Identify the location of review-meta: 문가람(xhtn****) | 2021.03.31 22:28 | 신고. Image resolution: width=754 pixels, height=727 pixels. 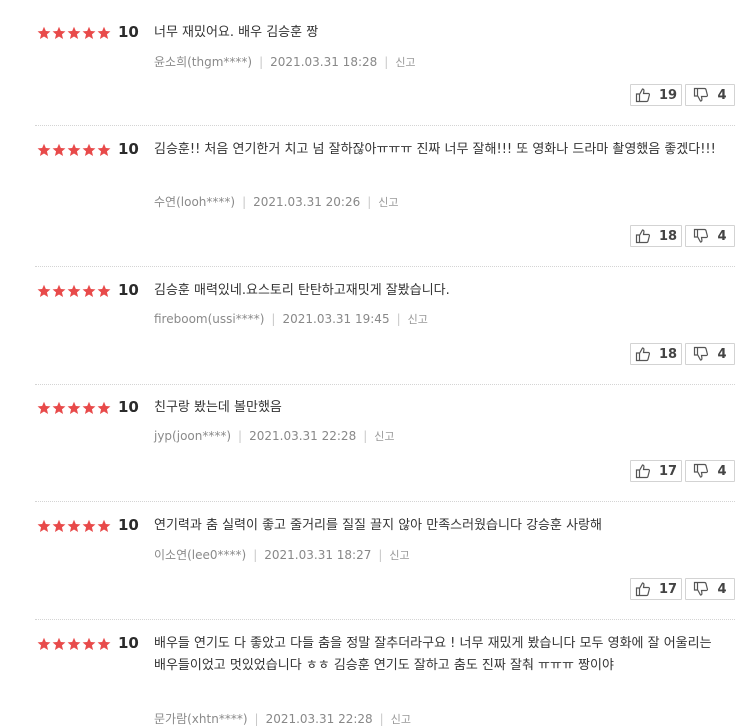
(282, 718).